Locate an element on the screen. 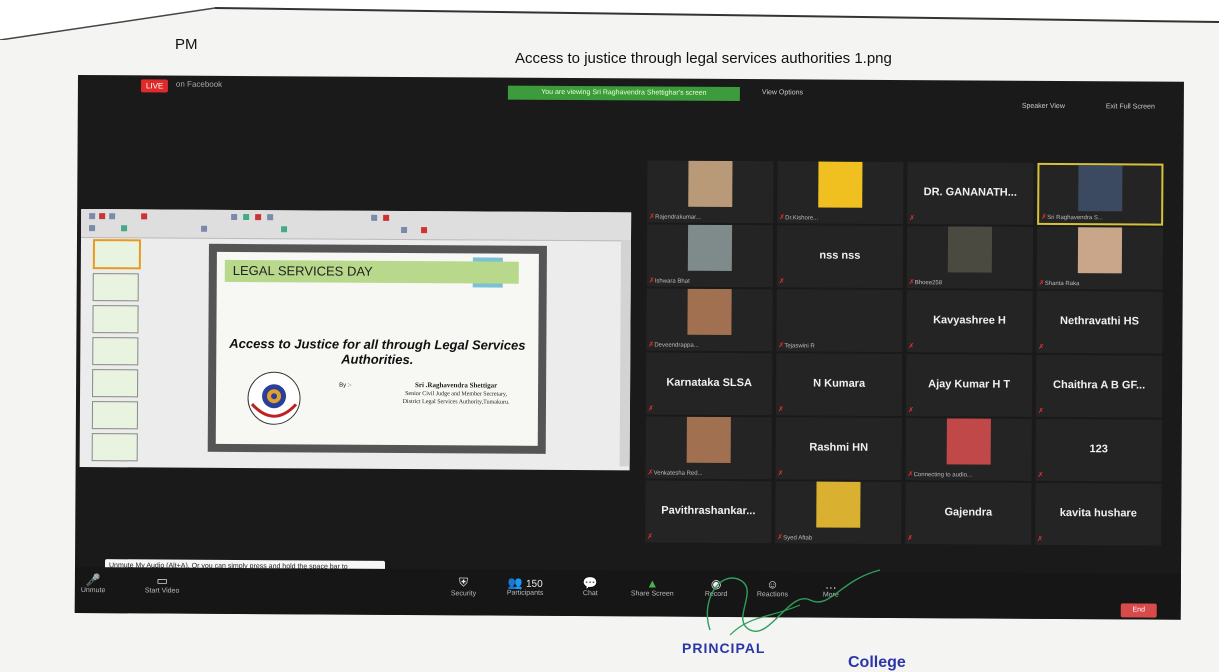 The image size is (1219, 672). participant-tile: 123 ✗ is located at coordinates (1098, 450).